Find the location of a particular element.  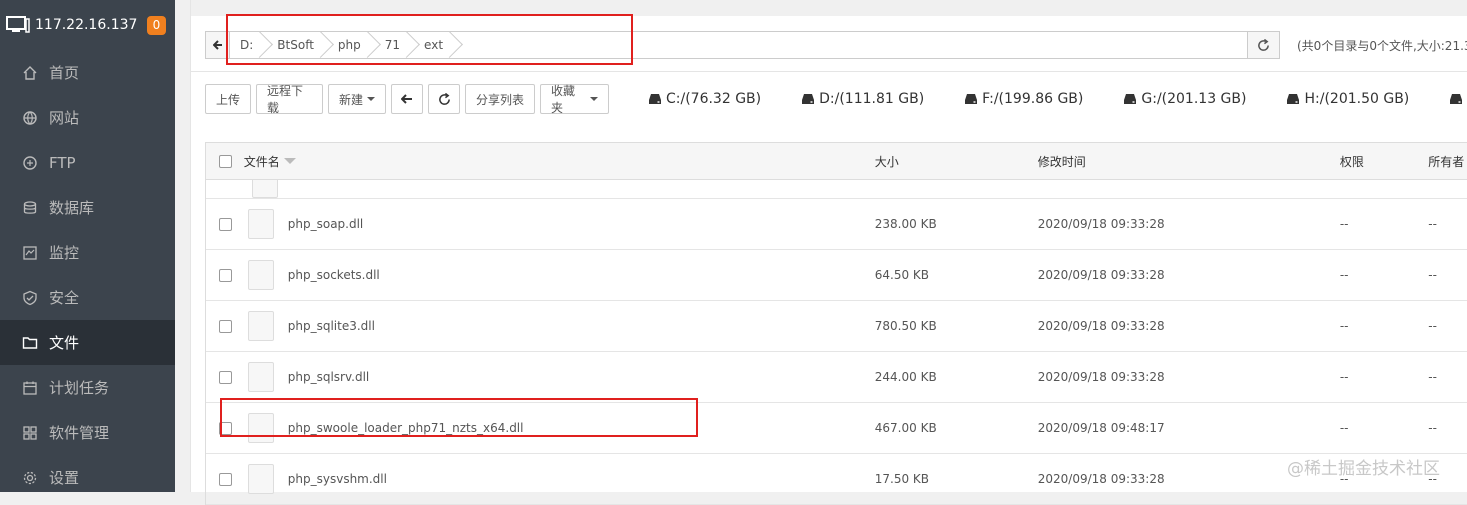

sidebar-item-label: 首页 is located at coordinates (64, 73).